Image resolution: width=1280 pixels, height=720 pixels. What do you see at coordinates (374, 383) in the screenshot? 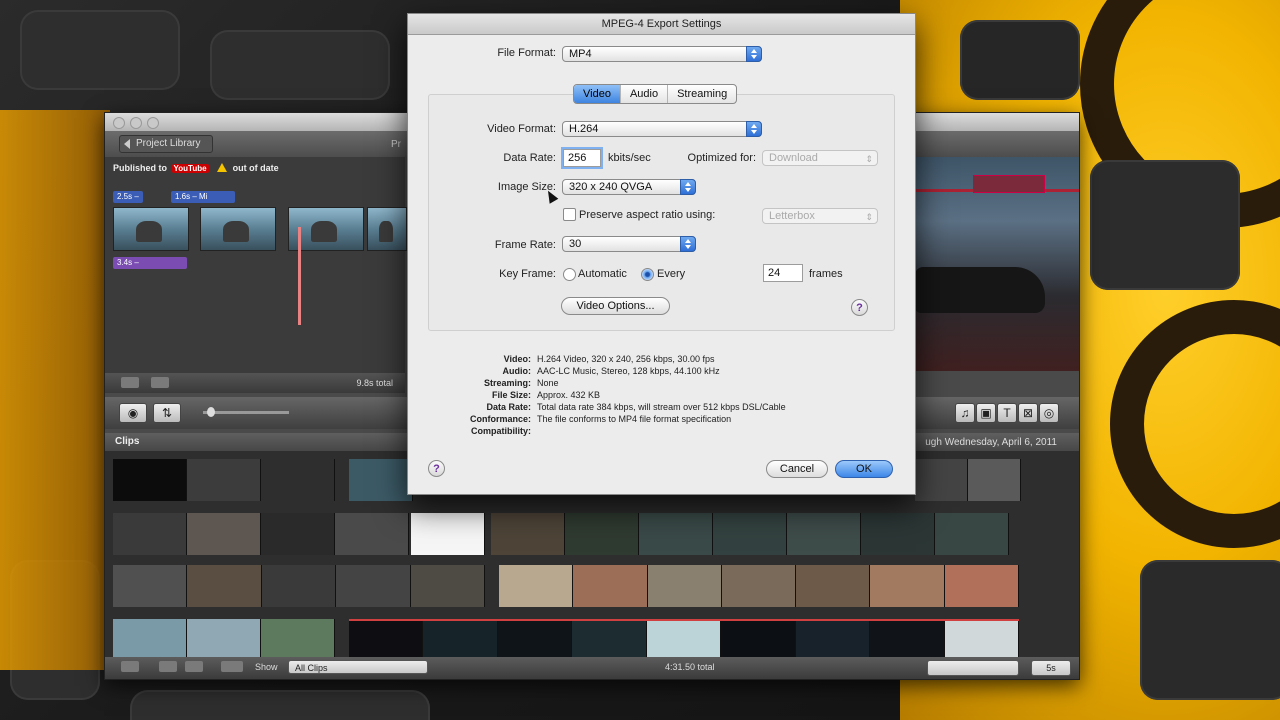
I see `project-total-duration: 9.8s total` at bounding box center [374, 383].